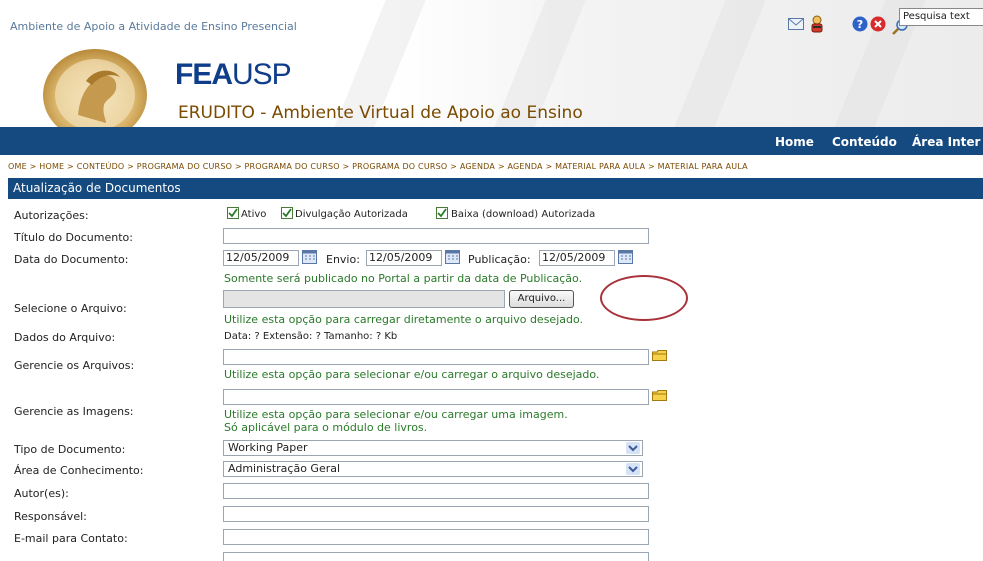 The image size is (983, 561). Describe the element at coordinates (268, 447) in the screenshot. I see `tipo-selected-value: Working Paper` at that location.